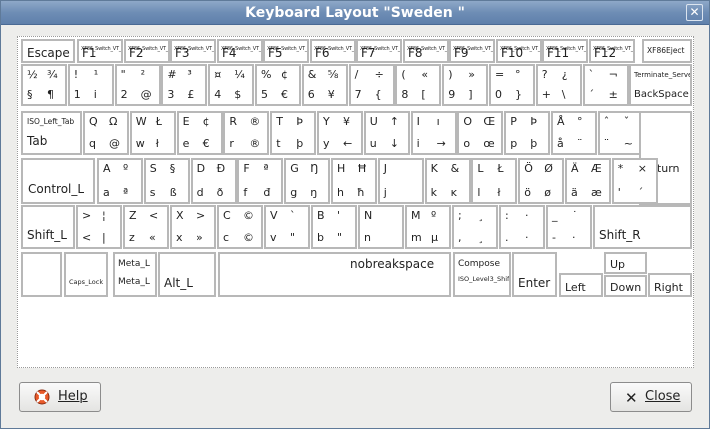  Describe the element at coordinates (373, 143) in the screenshot. I see `key-legend: u` at that location.